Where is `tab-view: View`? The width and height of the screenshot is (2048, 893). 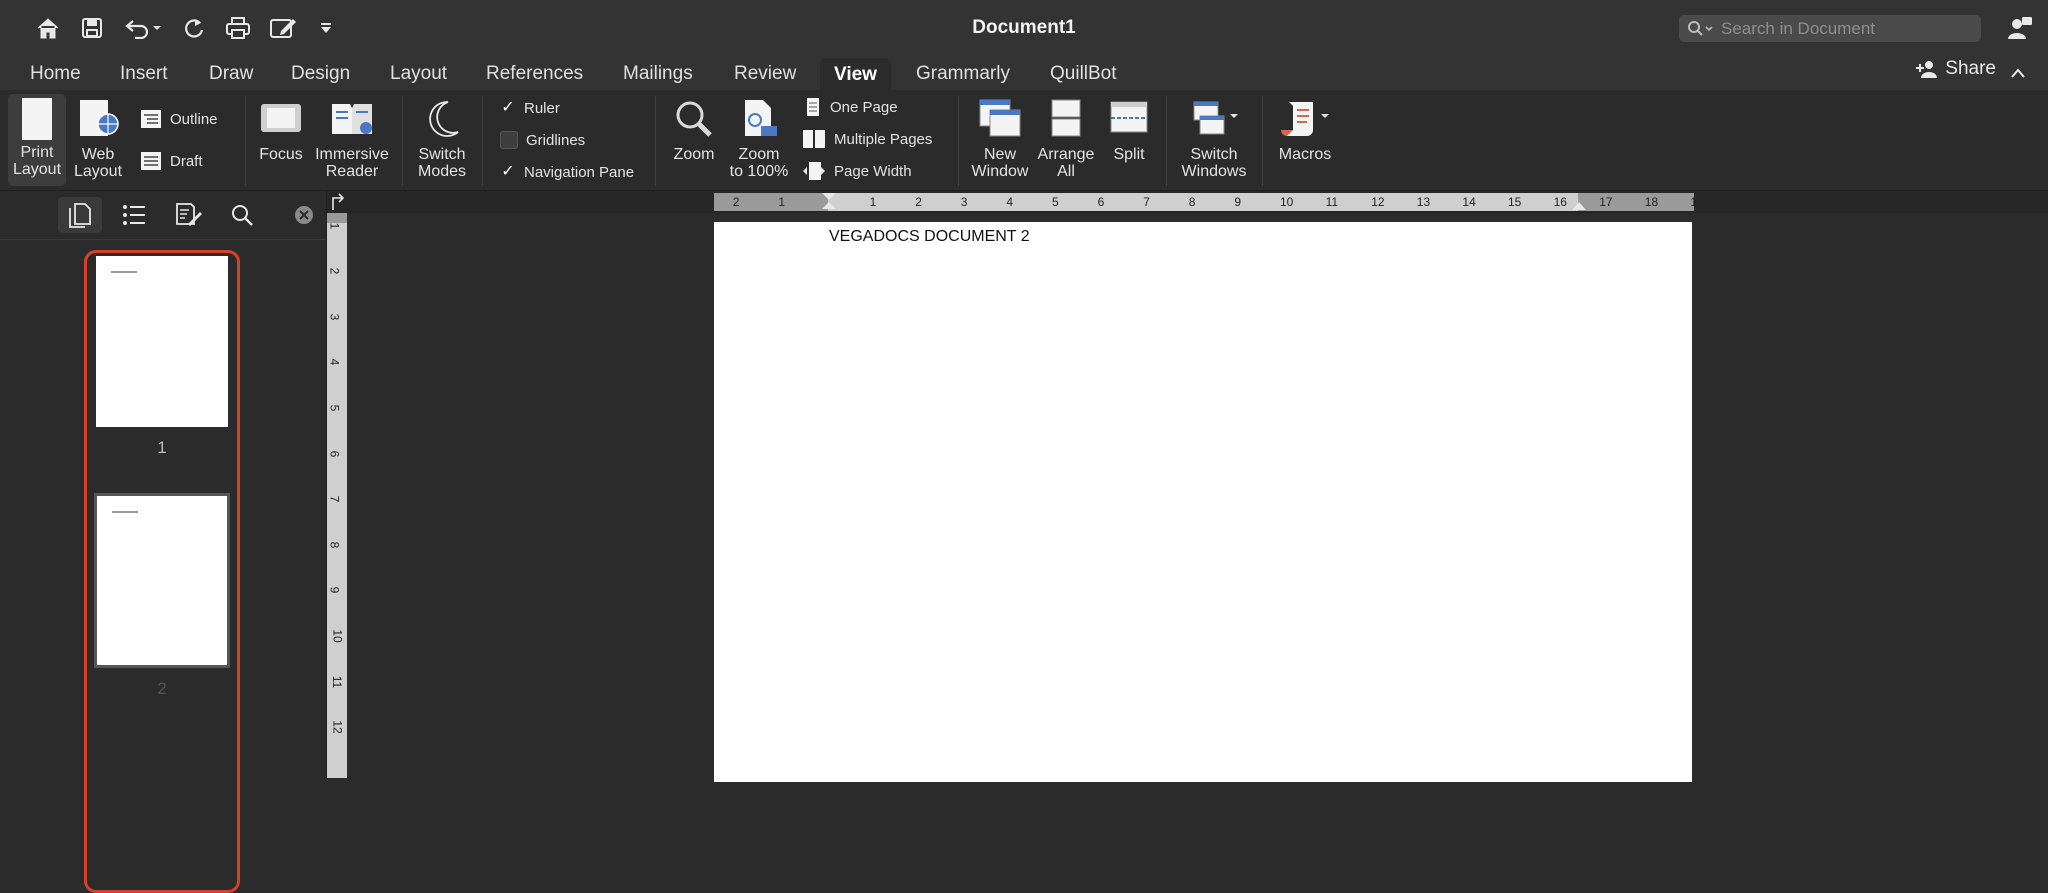 tab-view: View is located at coordinates (855, 75).